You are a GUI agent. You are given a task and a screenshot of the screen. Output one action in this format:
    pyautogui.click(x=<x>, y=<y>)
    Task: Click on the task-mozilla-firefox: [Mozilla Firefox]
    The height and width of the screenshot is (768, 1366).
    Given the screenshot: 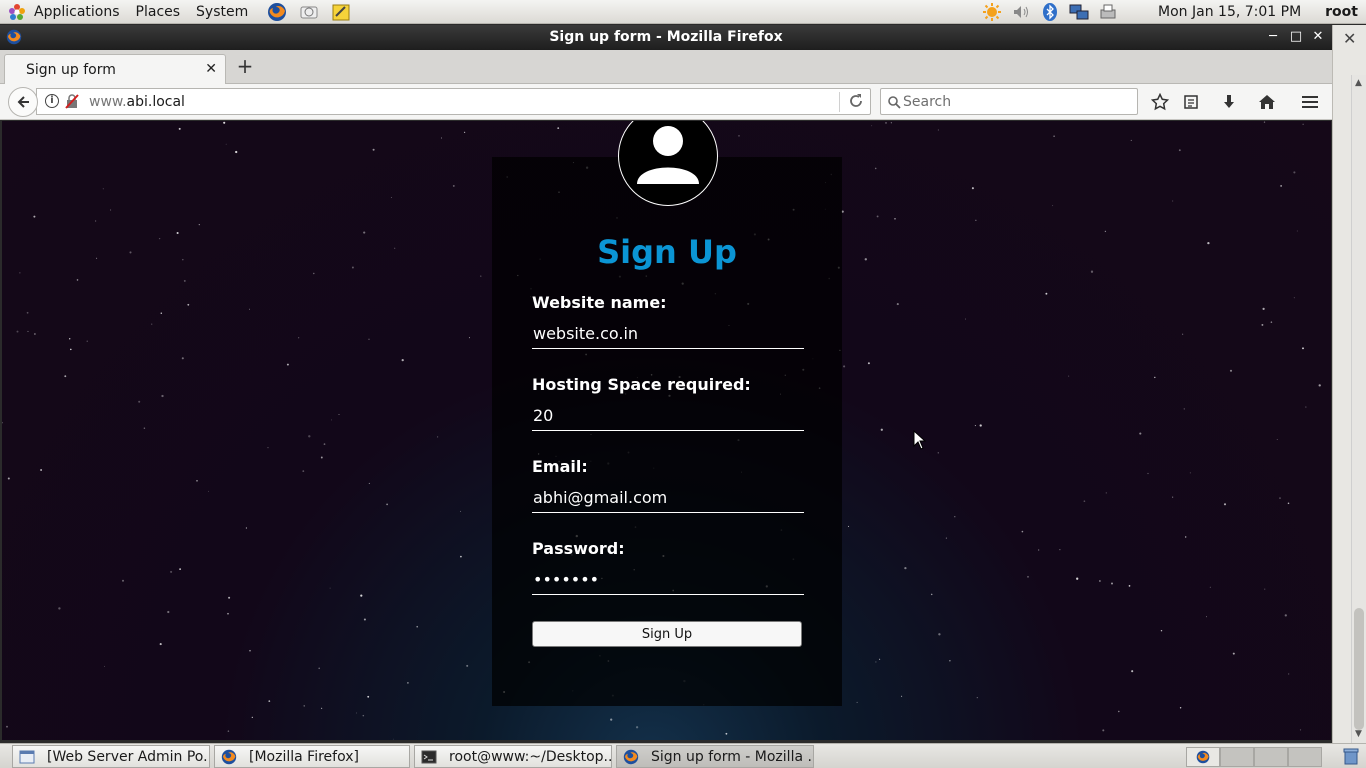 What is the action you would take?
    pyautogui.click(x=312, y=756)
    